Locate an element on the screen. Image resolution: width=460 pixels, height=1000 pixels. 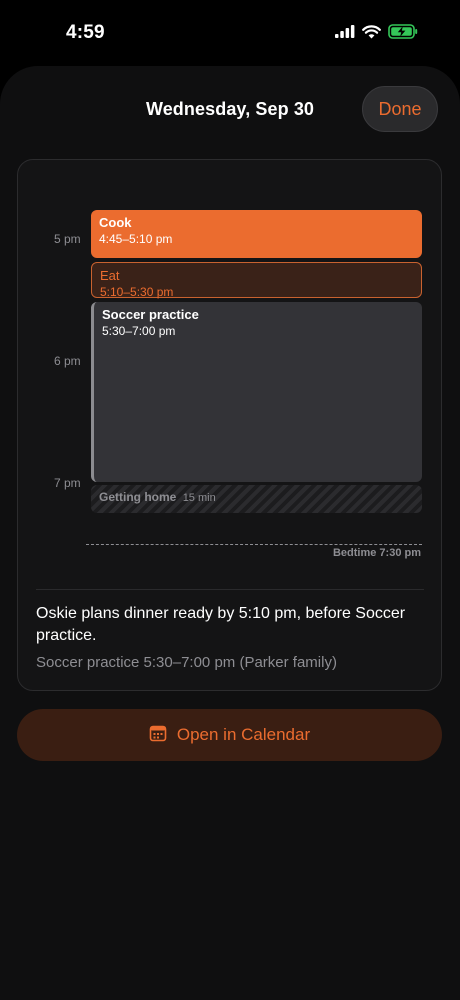
hour-label-5pm: 5 pm is located at coordinates (67, 239).